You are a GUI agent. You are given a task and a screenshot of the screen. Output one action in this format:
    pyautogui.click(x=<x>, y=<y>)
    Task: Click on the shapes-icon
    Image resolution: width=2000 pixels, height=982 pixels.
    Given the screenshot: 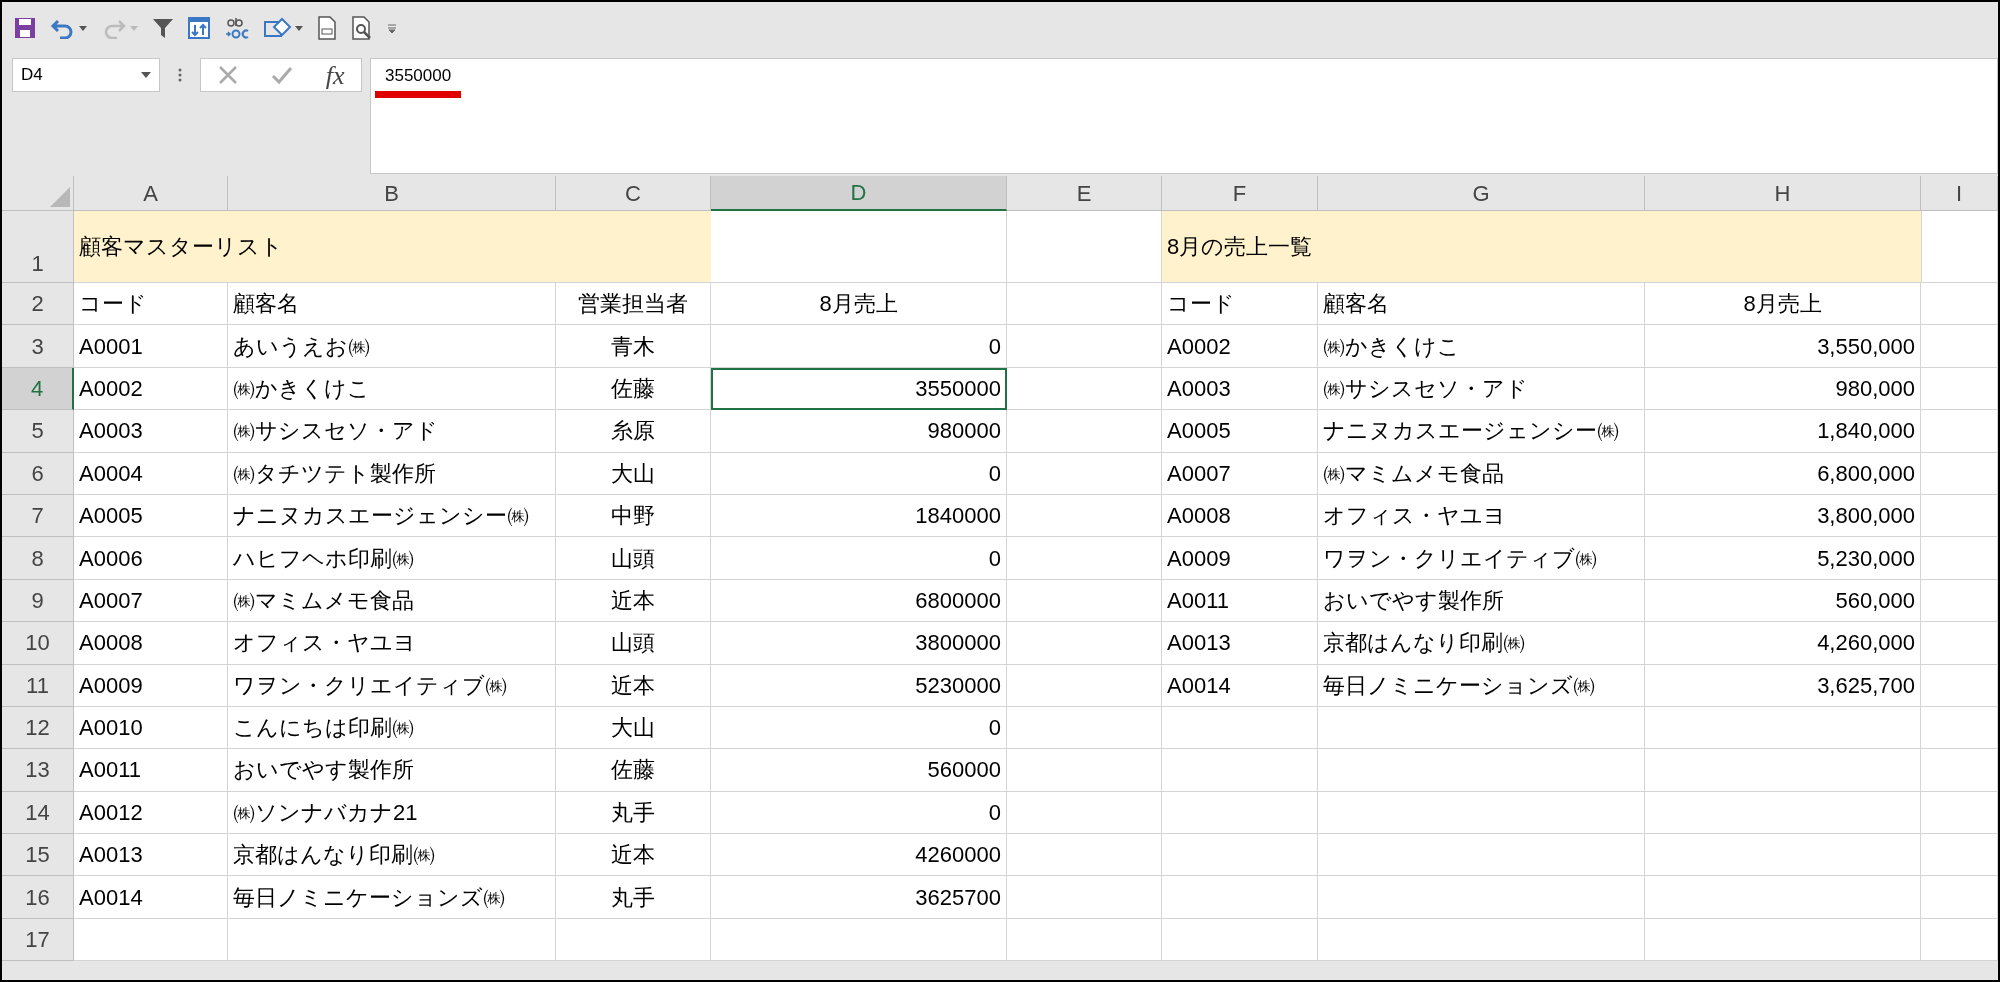 What is the action you would take?
    pyautogui.click(x=278, y=28)
    